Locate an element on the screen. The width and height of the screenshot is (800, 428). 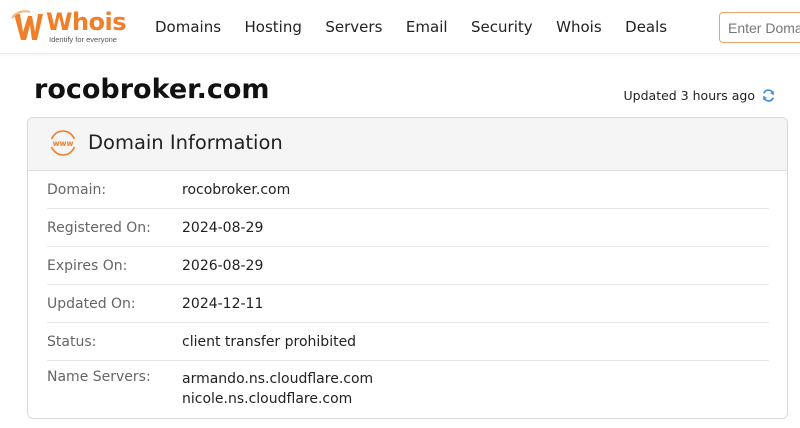
updated-text: Updated 3 hours ago is located at coordinates (689, 95).